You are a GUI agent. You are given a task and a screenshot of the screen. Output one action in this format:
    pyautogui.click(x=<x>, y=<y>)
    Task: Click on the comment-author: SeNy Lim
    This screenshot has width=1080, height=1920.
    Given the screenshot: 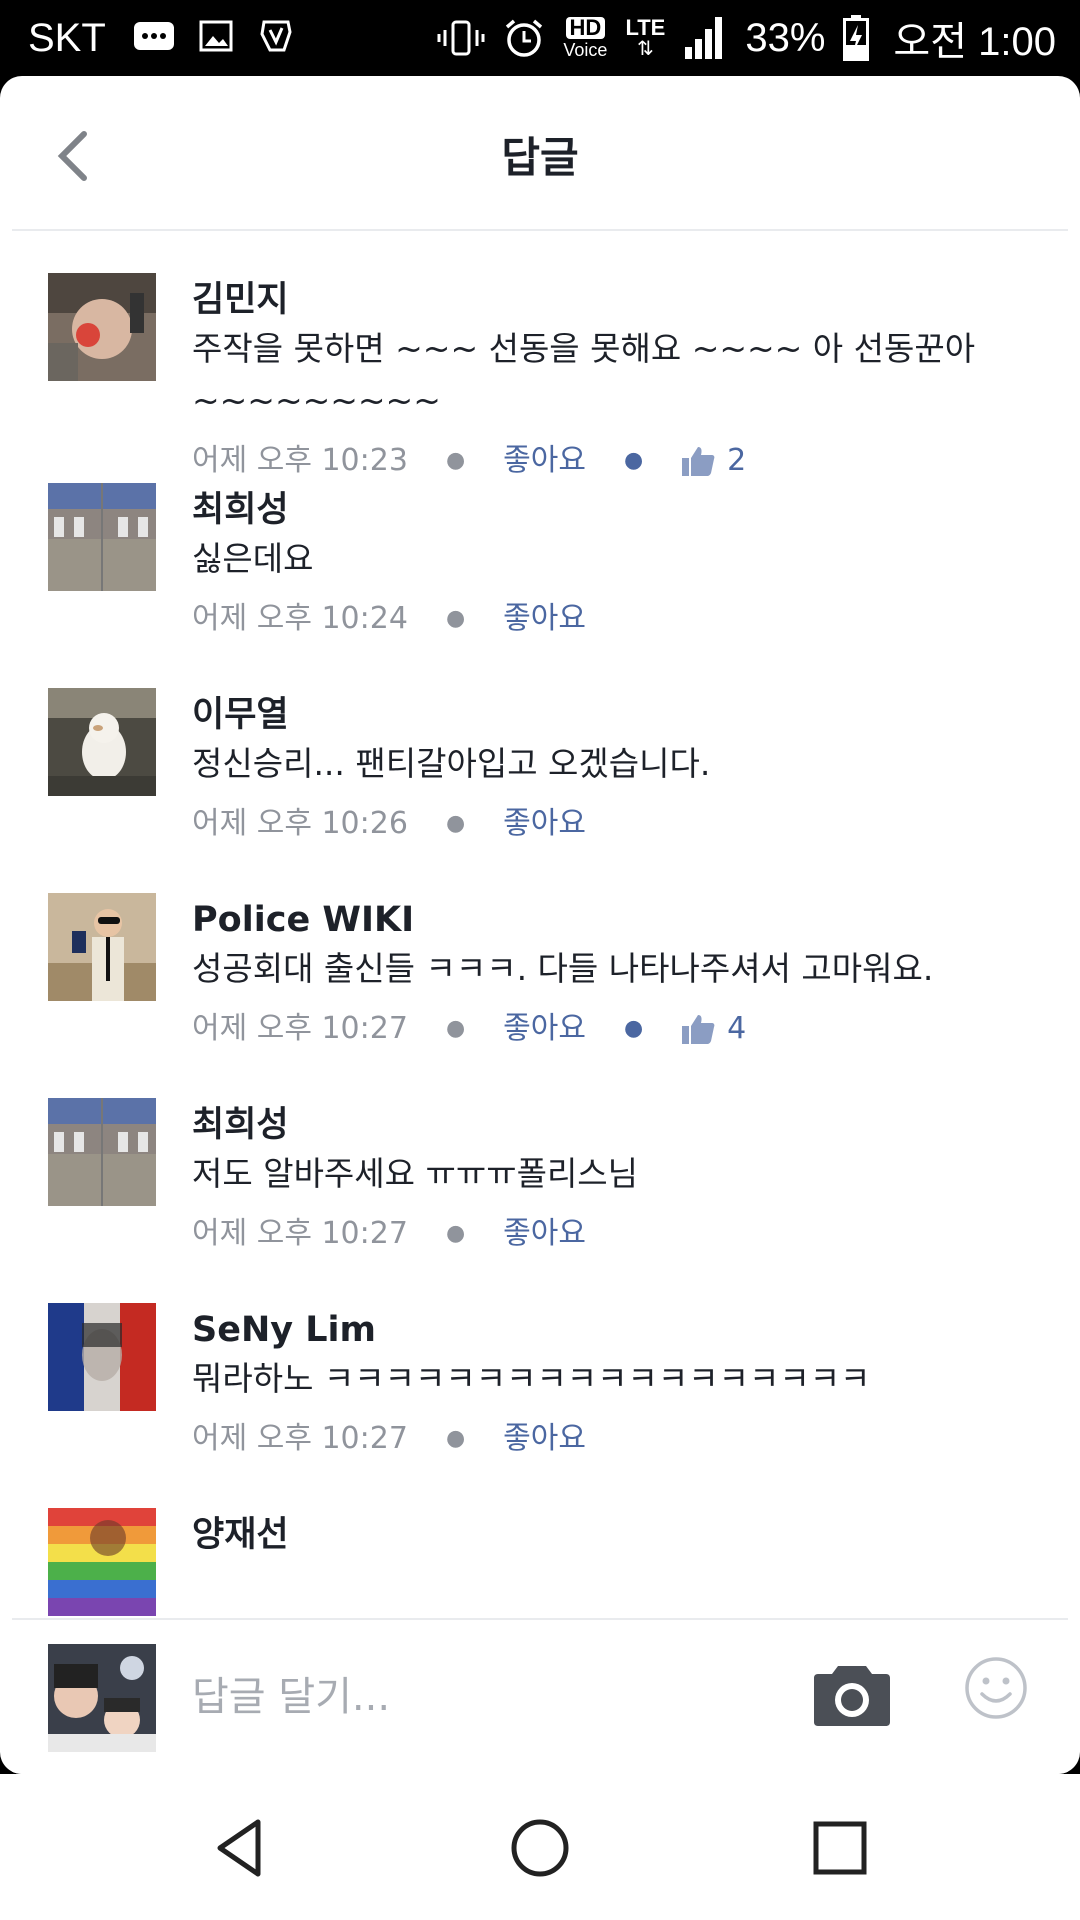 What is the action you would take?
    pyautogui.click(x=617, y=1330)
    